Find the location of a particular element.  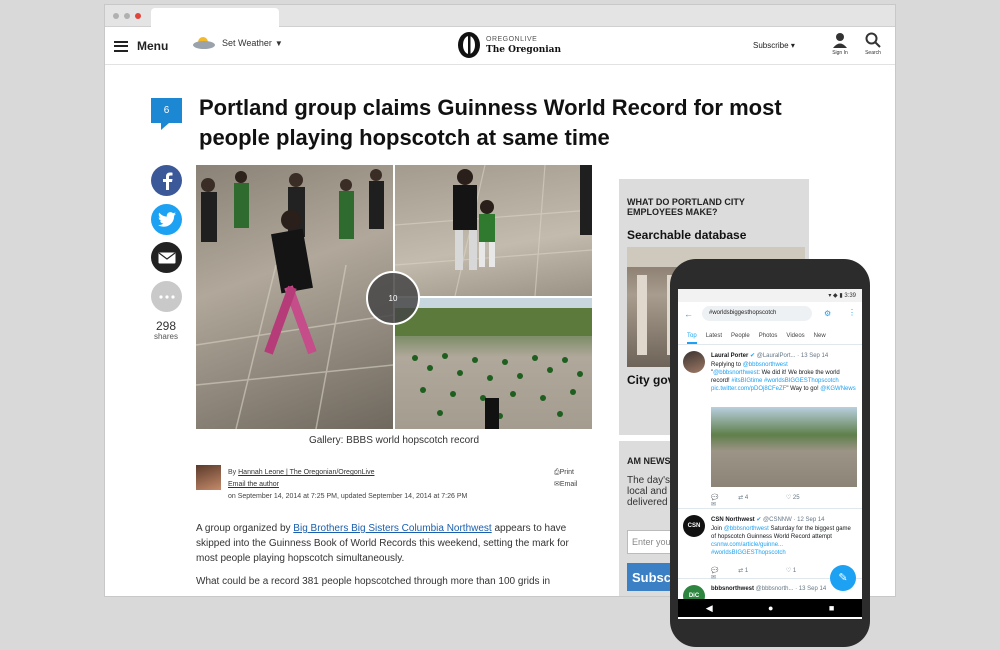

search-tabs: Top Latest People Photos Videos New is located at coordinates (770, 337).